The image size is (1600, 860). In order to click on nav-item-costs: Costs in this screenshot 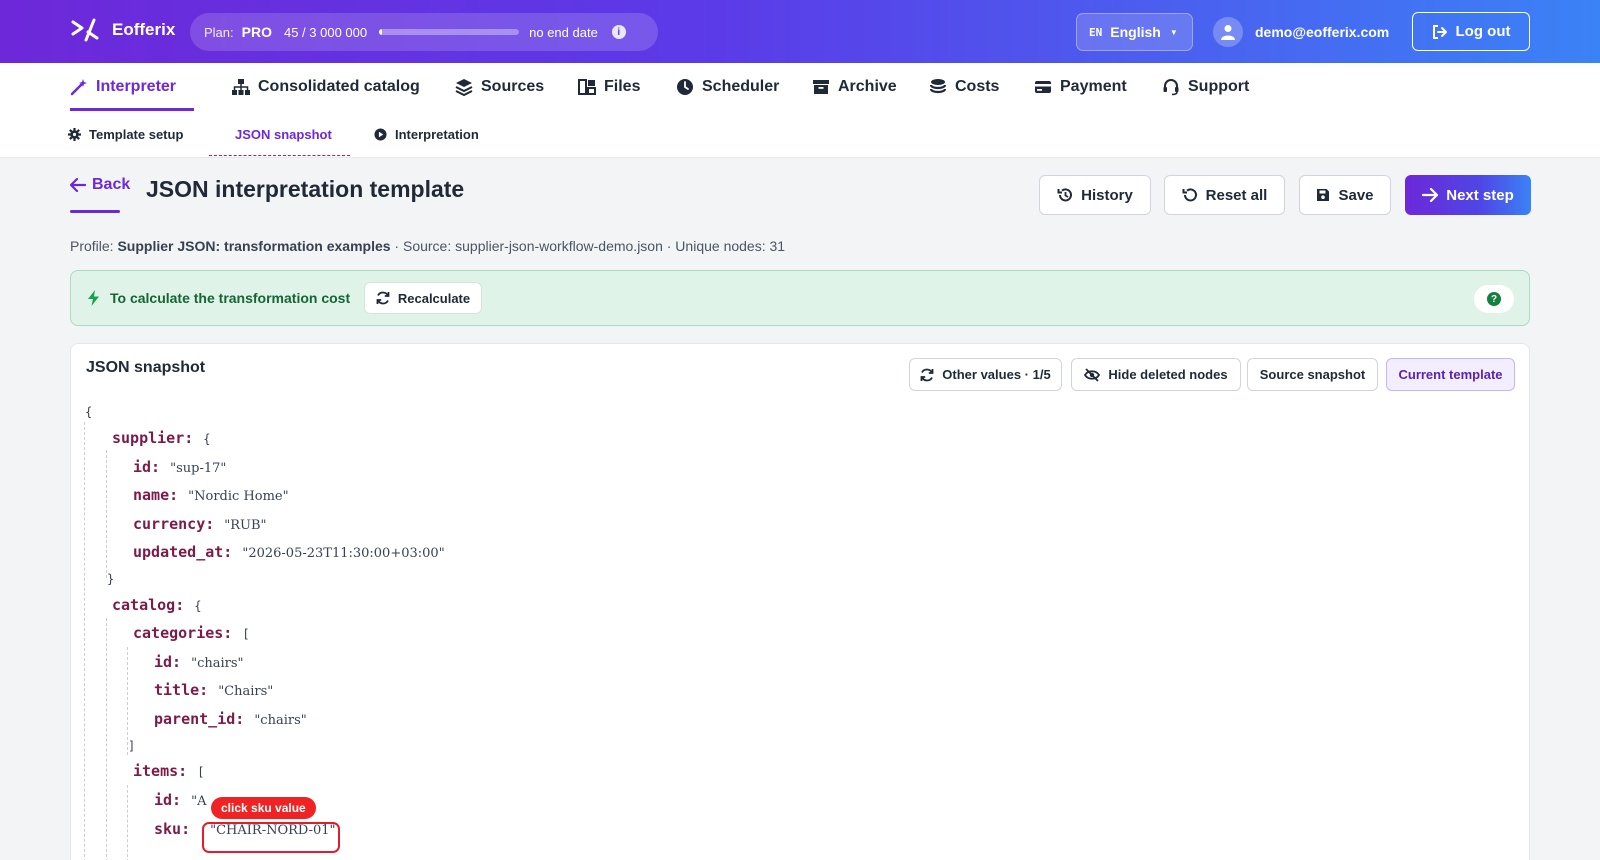, I will do `click(964, 87)`.